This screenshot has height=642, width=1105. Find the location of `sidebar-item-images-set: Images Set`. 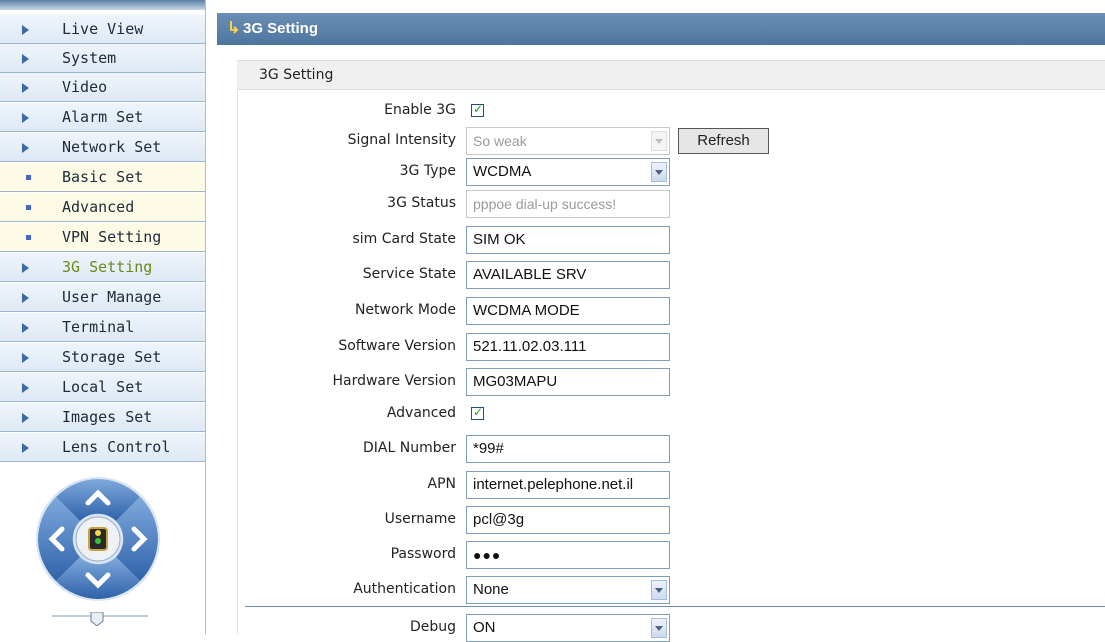

sidebar-item-images-set: Images Set is located at coordinates (102, 417).